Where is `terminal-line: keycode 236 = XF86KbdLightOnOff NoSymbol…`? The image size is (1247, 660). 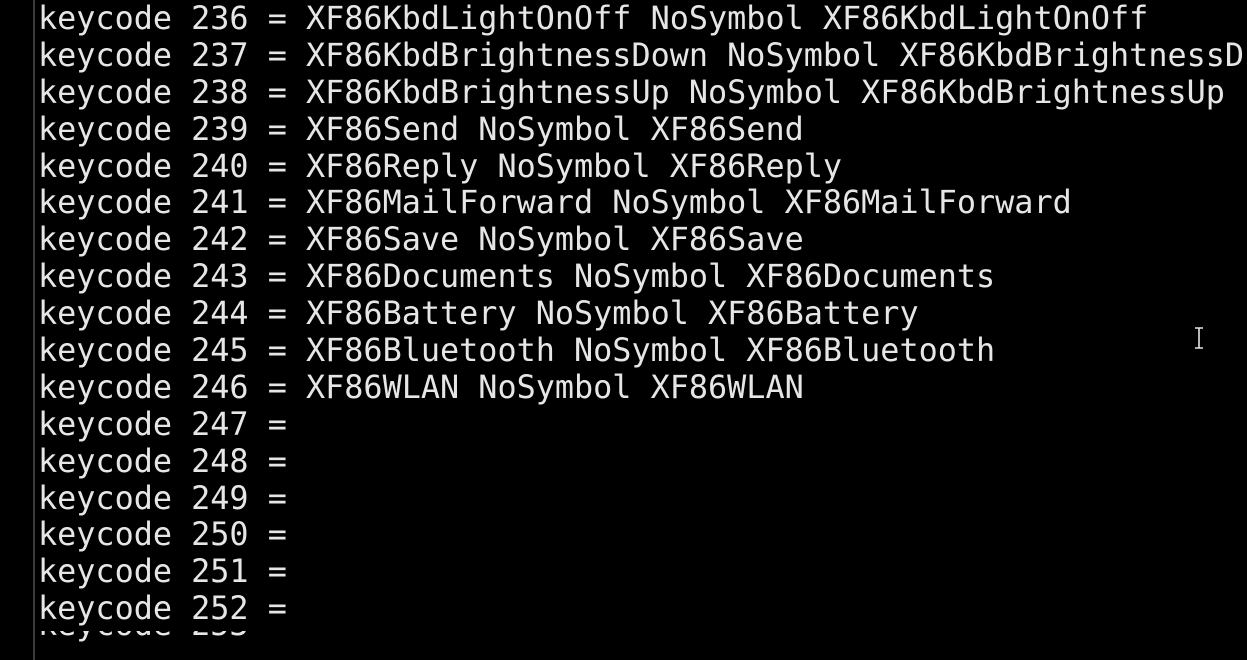
terminal-line: keycode 236 = XF86KbdLightOnOff NoSymbol… is located at coordinates (593, 18).